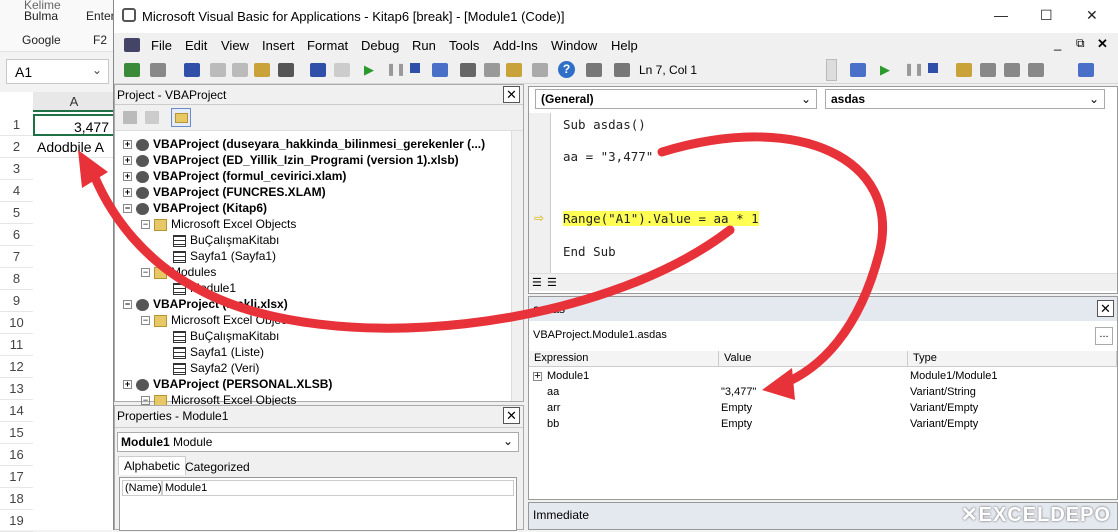 The height and width of the screenshot is (532, 1118). Describe the element at coordinates (772, 261) in the screenshot. I see `arrow-to-watch-value` at that location.